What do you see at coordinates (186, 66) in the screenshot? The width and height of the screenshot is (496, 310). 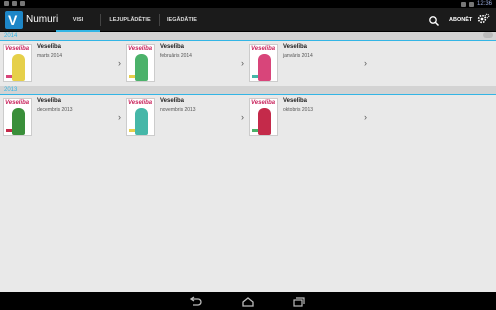 I see `issue-item: Veselība Veselība februāris 2014 ›` at bounding box center [186, 66].